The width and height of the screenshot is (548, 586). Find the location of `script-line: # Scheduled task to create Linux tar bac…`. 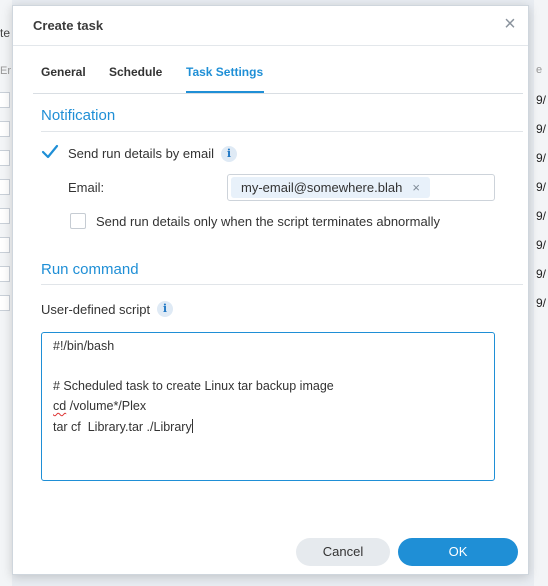

script-line: # Scheduled task to create Linux tar bac… is located at coordinates (193, 386).